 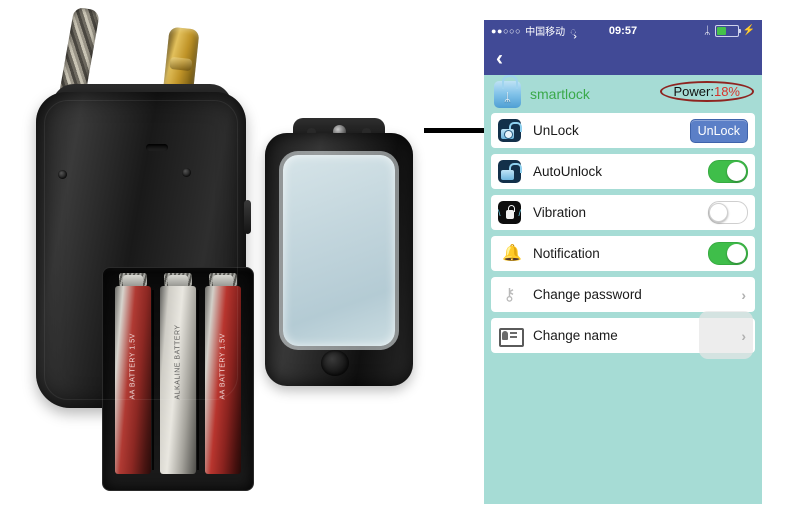 I want to click on list-item-label: AutoUnlock, so click(x=568, y=171).